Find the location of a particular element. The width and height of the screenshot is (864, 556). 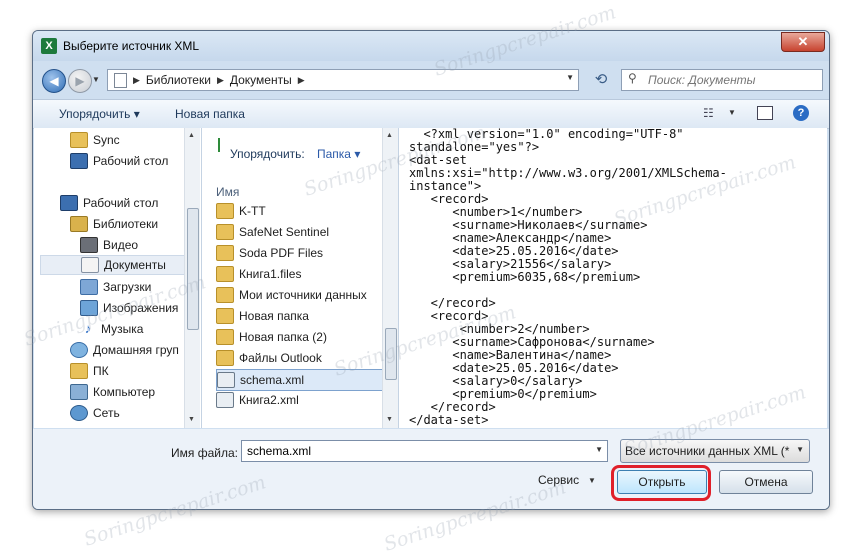

file-item: Новая папка is located at coordinates (300, 316).